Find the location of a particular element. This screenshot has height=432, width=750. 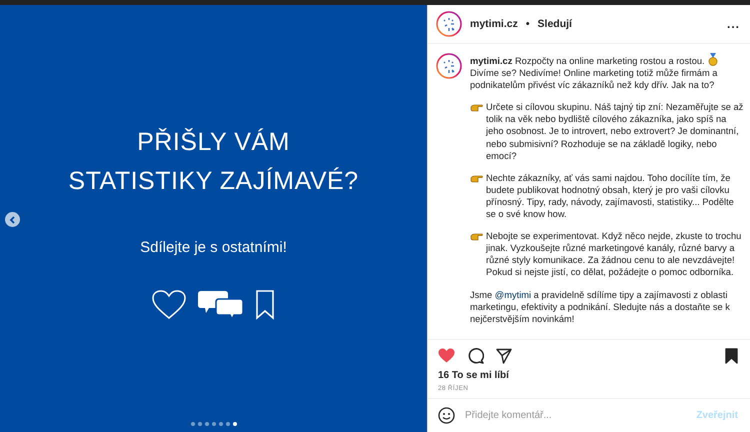

mention-link: @mytimi is located at coordinates (513, 295).